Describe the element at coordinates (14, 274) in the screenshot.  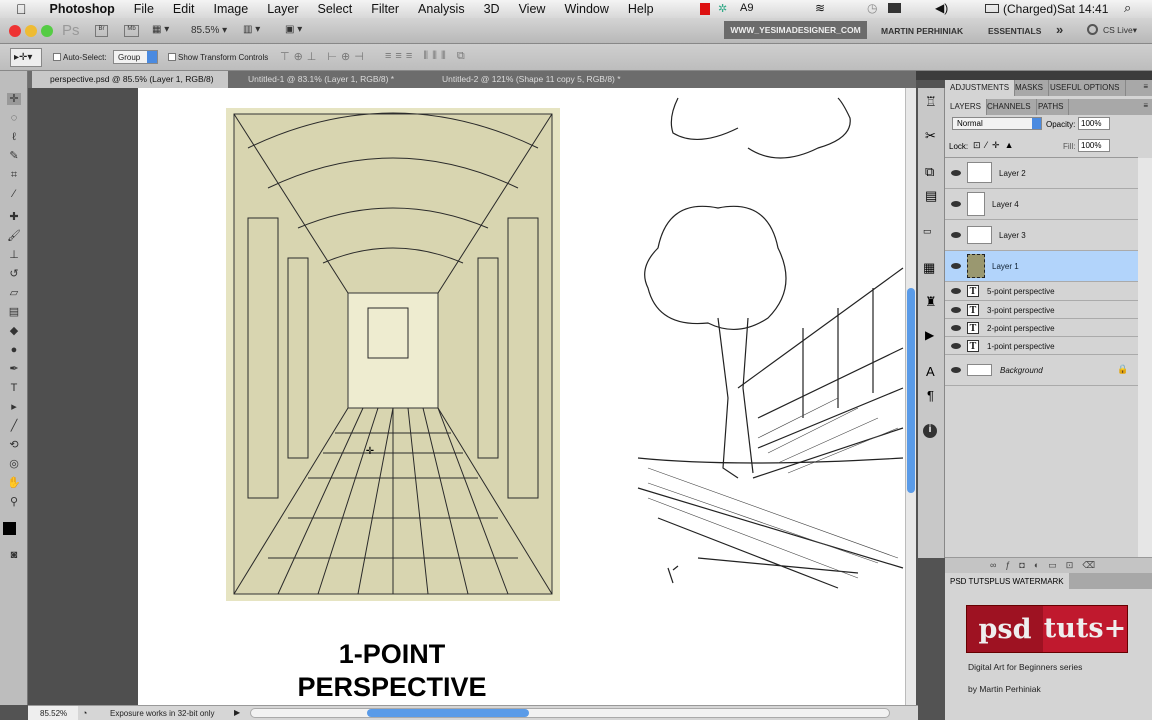
I see `history-brush-tool-icon: ↺` at that location.